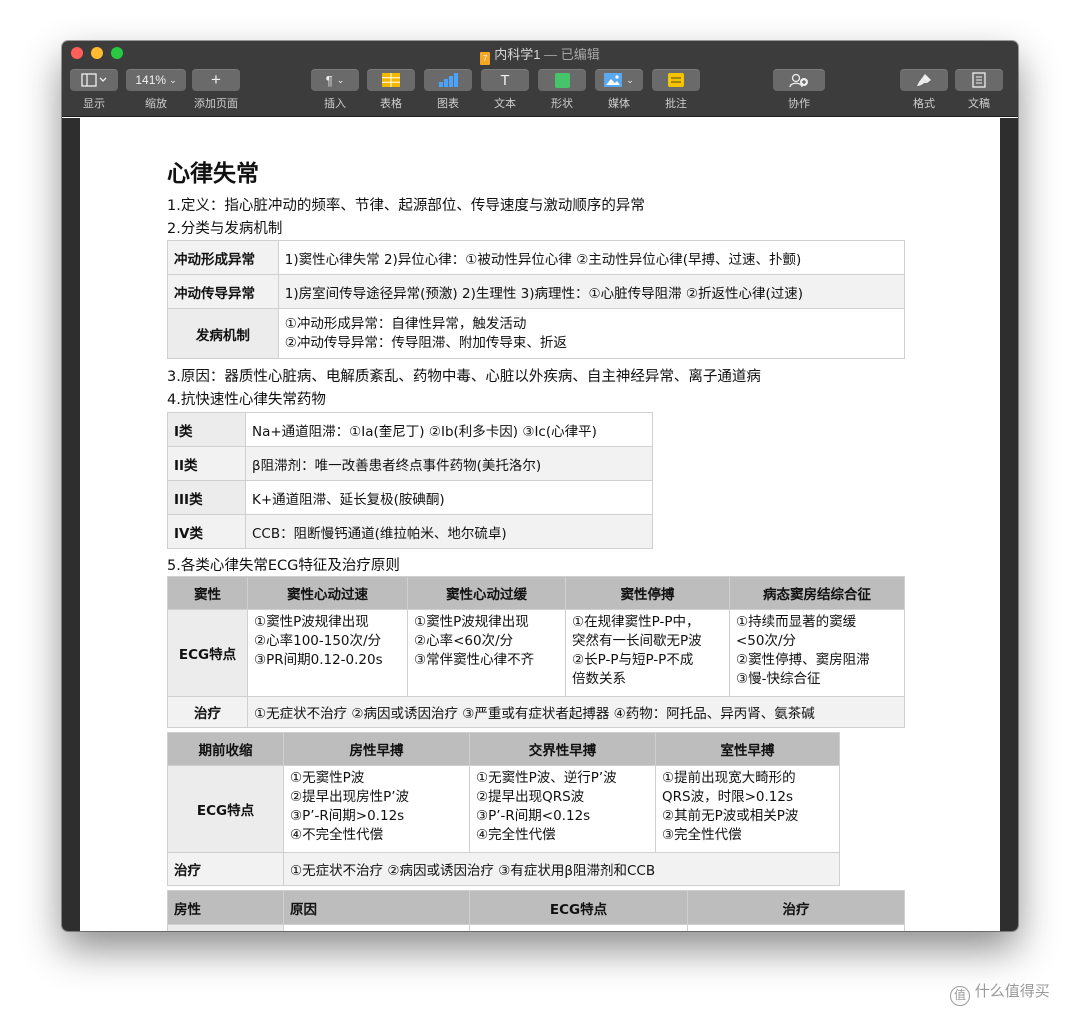  I want to click on toolbar-table: 表格, so click(391, 90).